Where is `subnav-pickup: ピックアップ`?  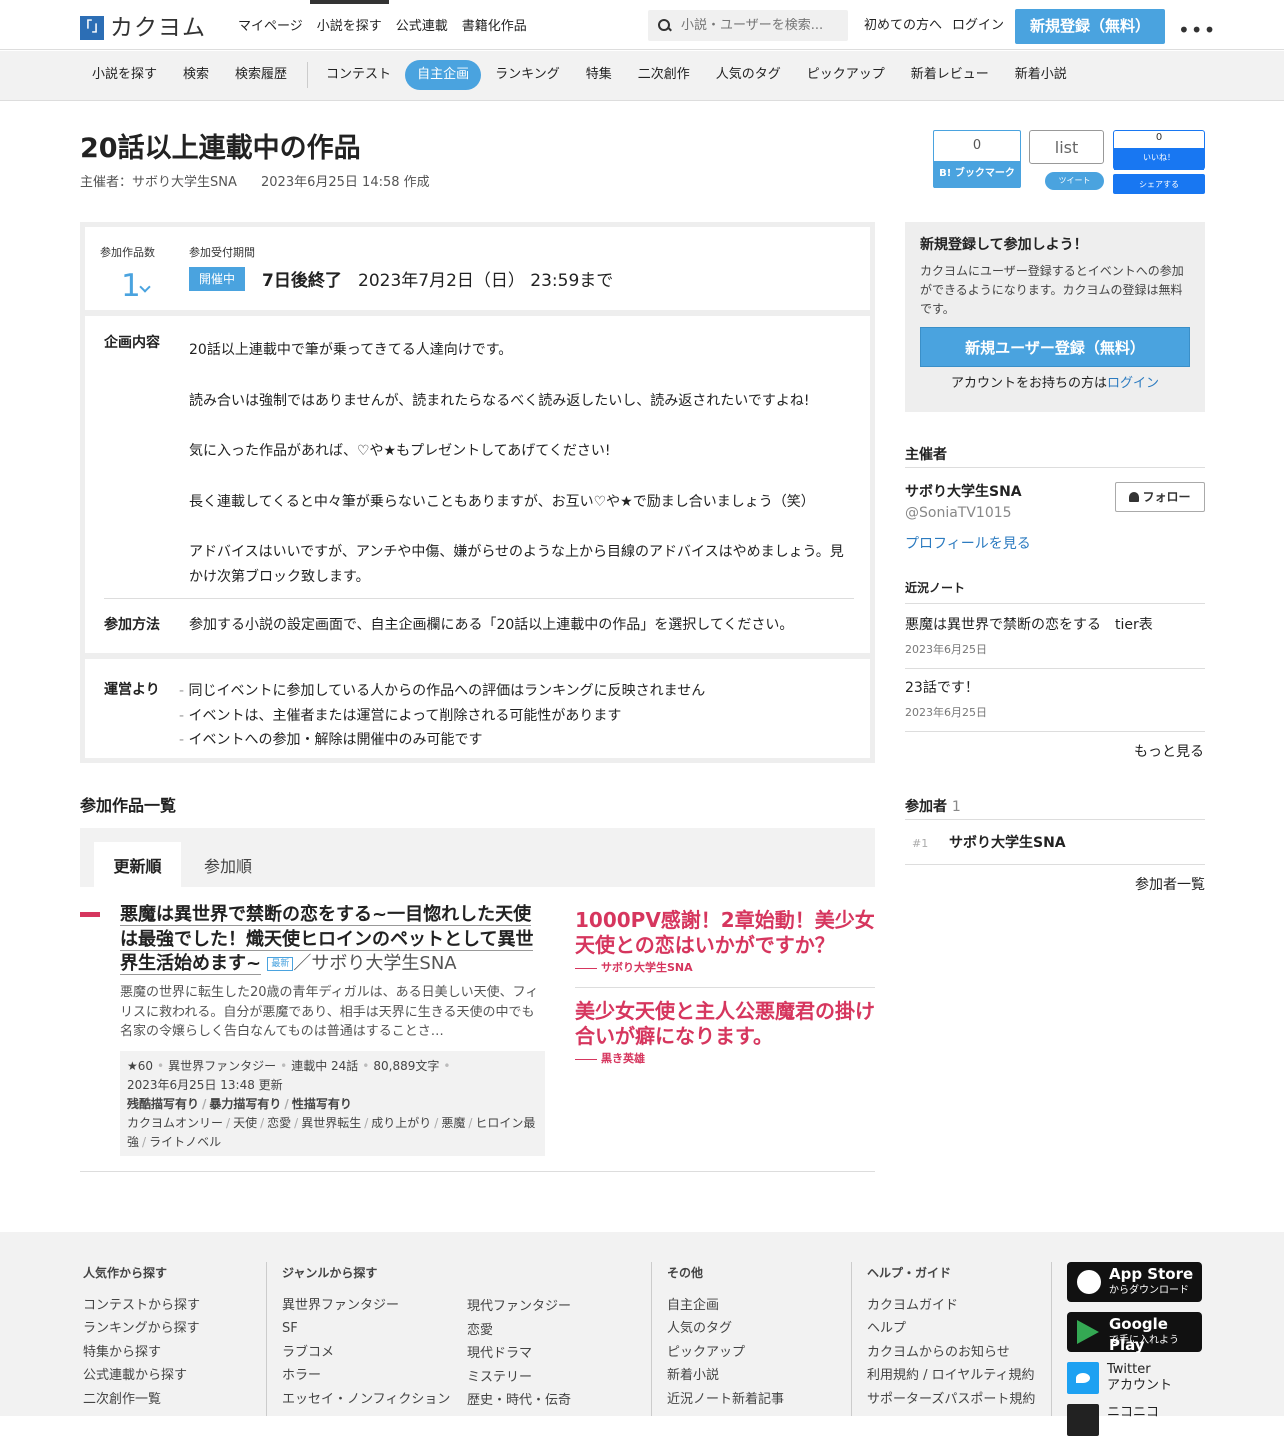 subnav-pickup: ピックアップ is located at coordinates (846, 75).